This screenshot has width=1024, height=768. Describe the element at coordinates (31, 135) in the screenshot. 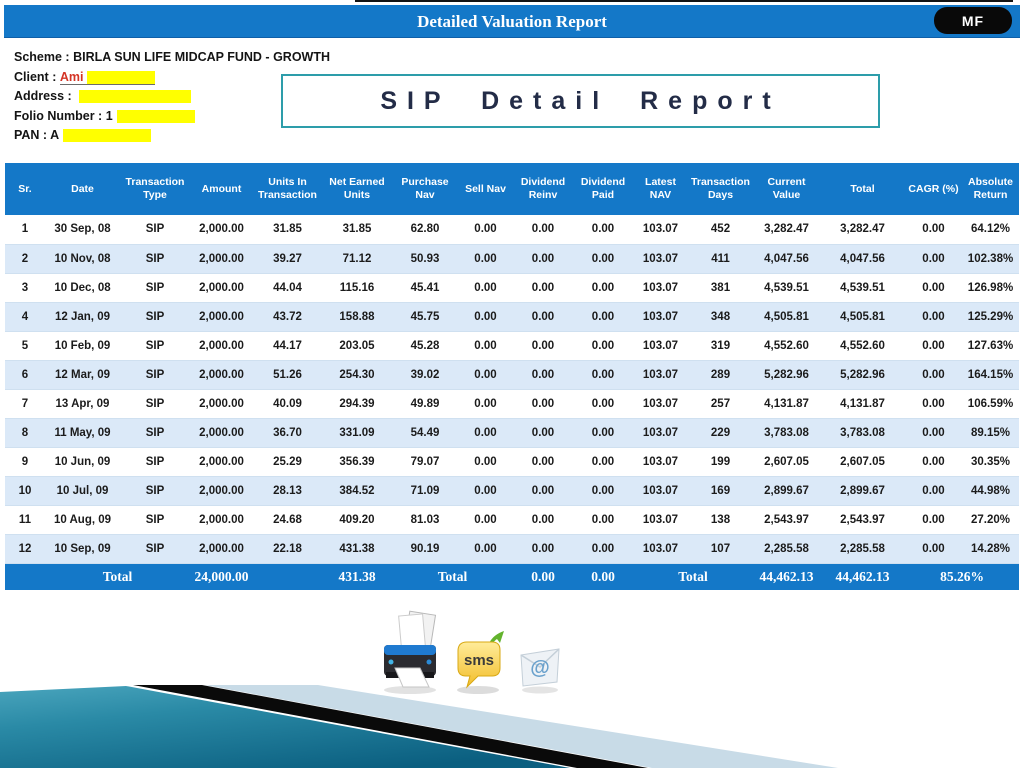

I see `pan-label: PAN :` at that location.